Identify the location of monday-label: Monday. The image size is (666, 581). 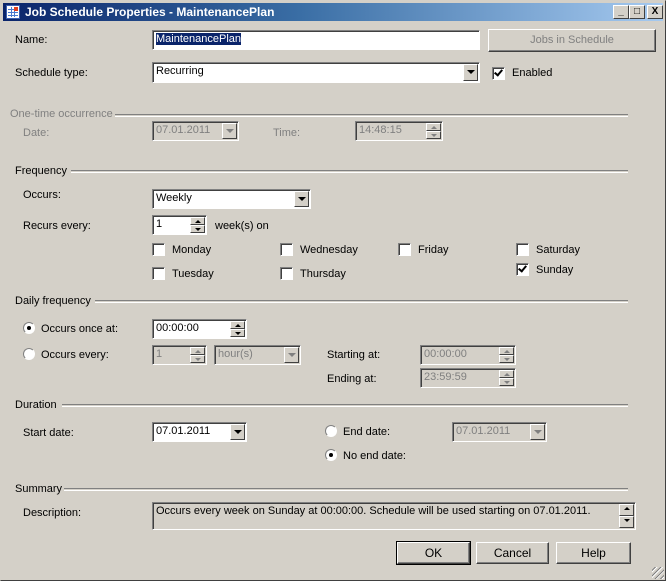
(192, 250).